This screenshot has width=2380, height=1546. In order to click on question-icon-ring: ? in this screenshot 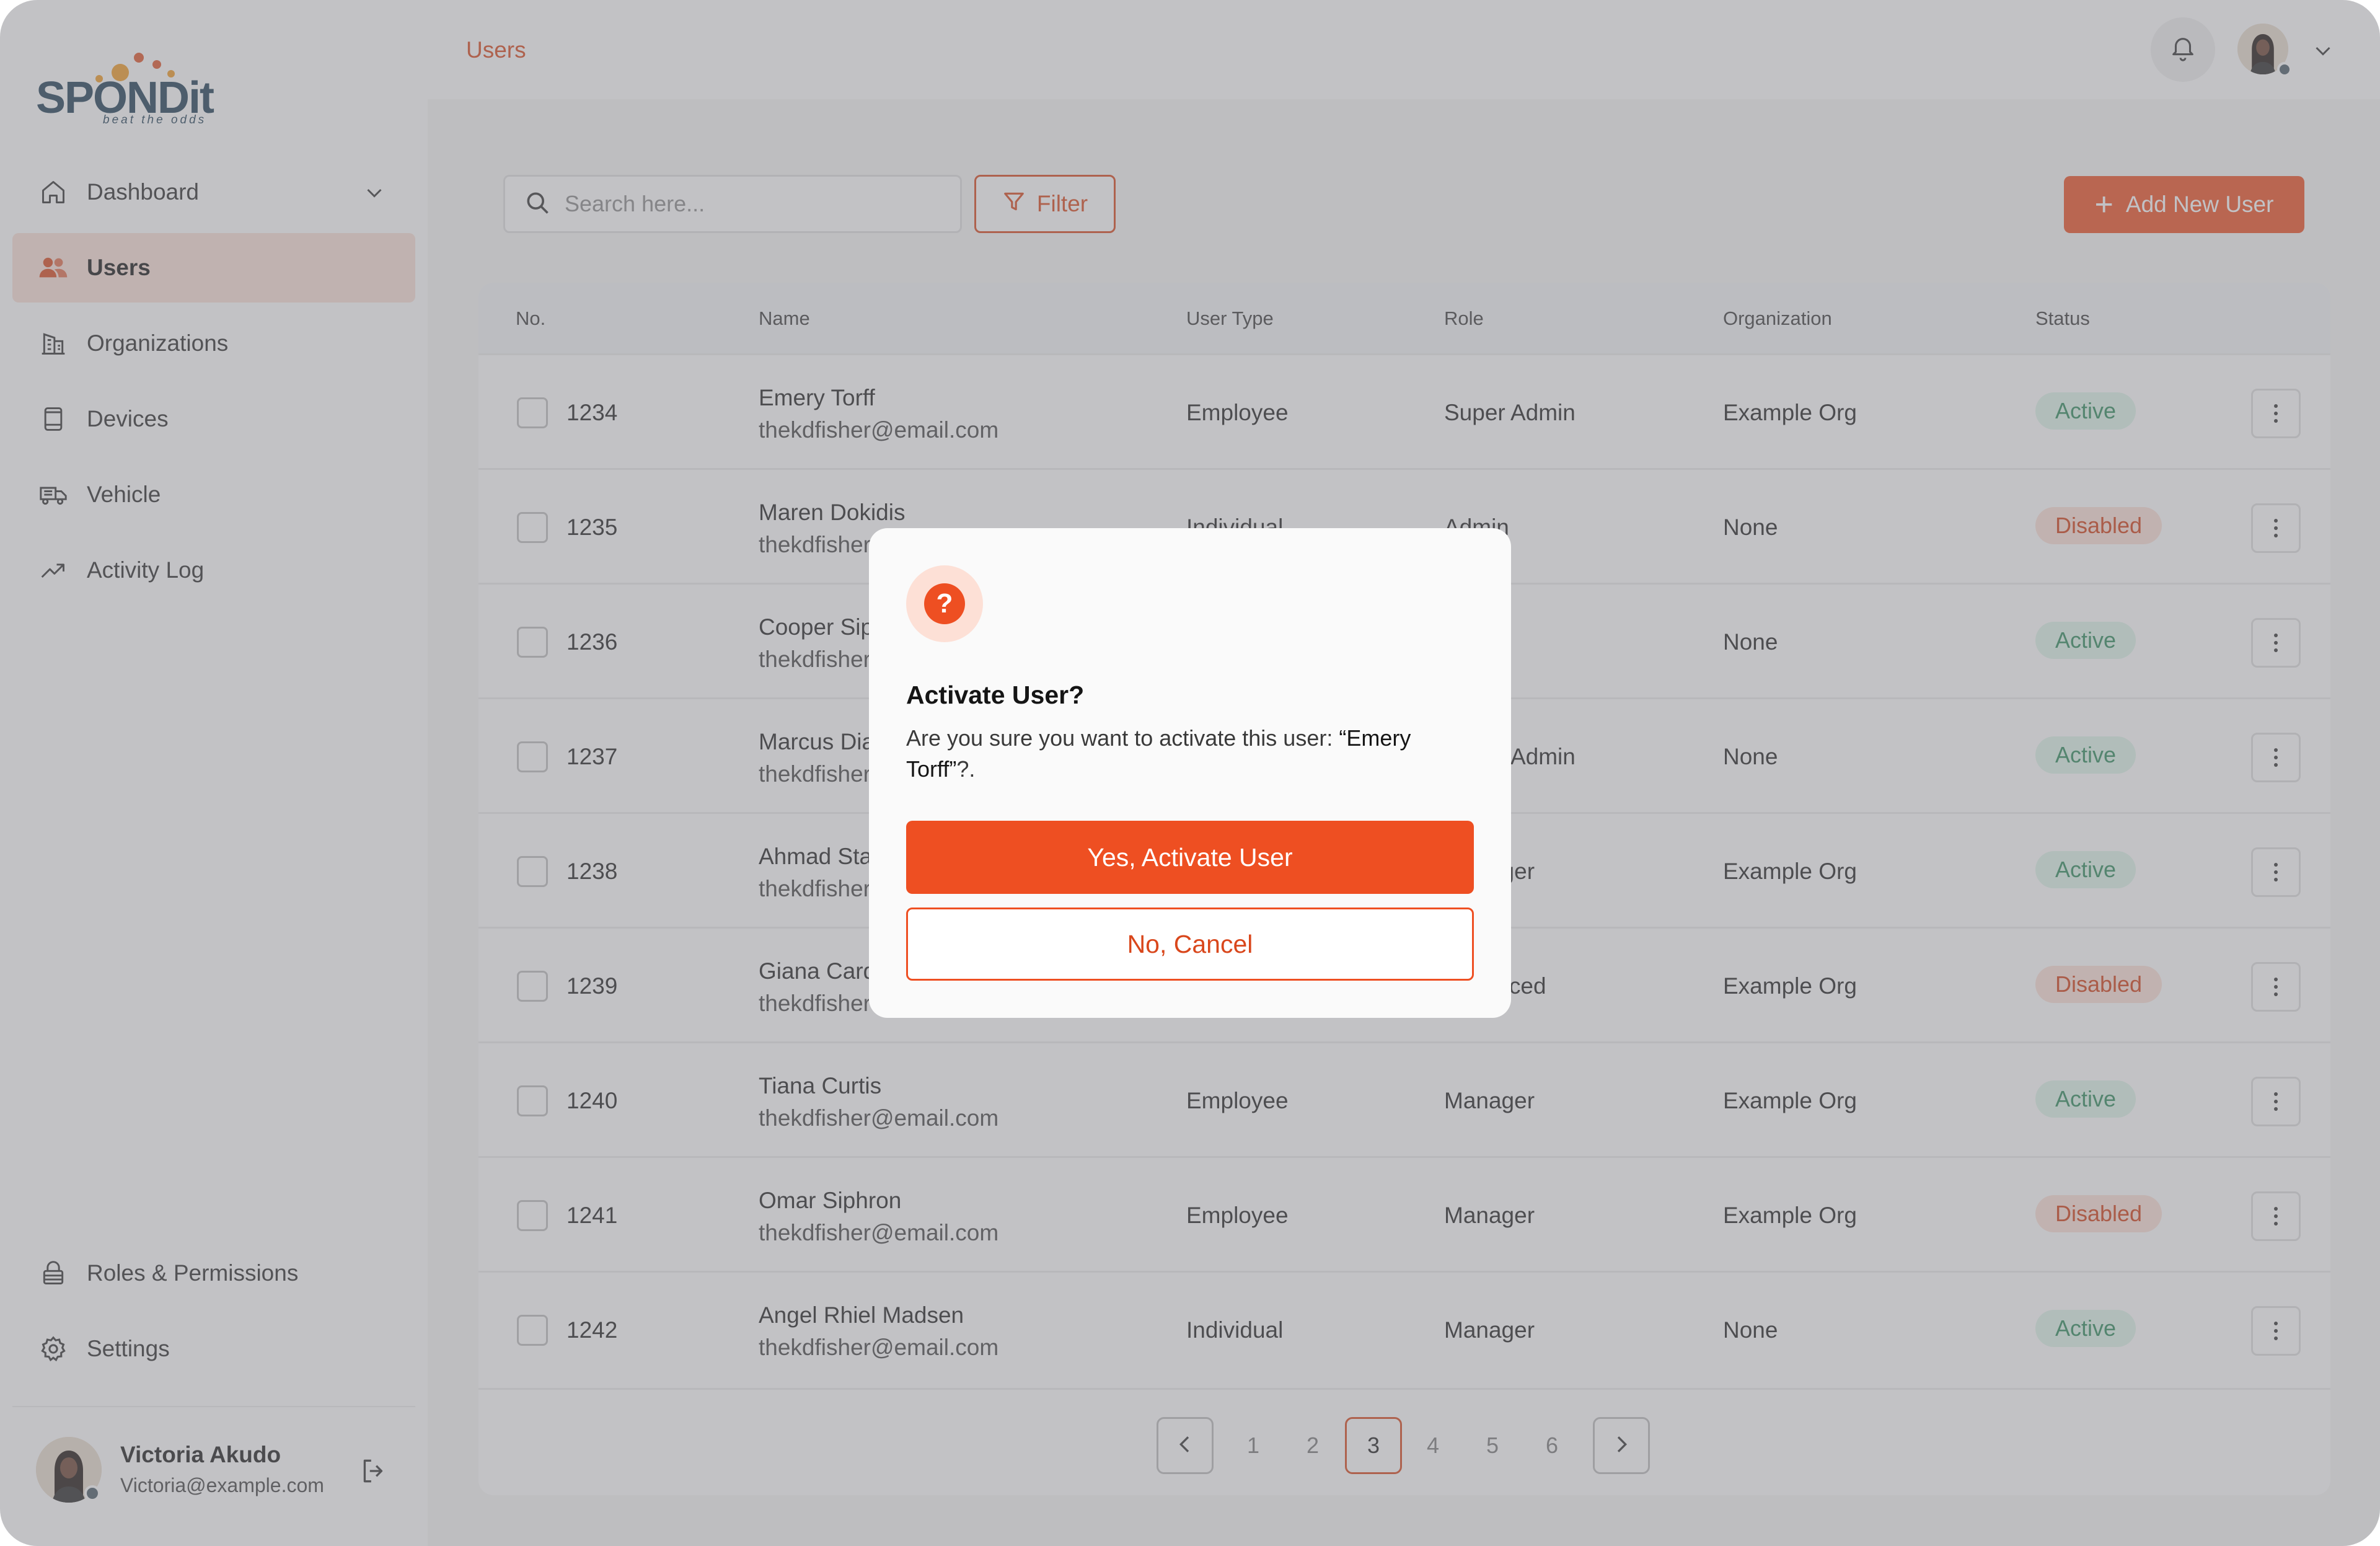, I will do `click(944, 603)`.